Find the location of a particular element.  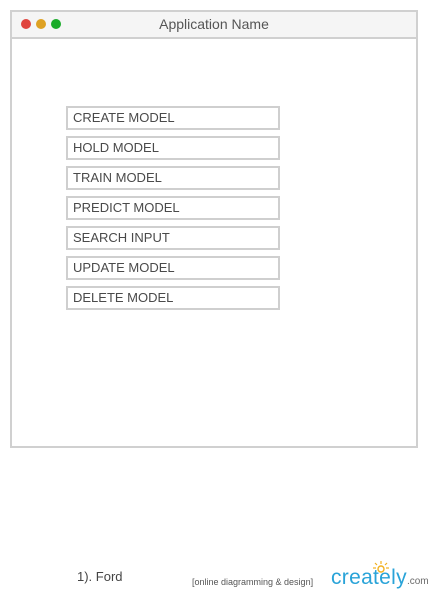

window-title: Application Name is located at coordinates (214, 24).